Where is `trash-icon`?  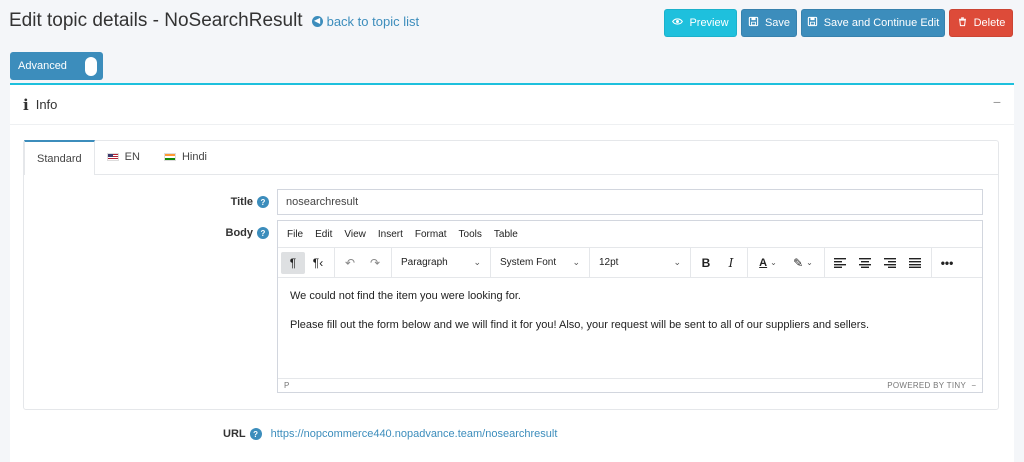 trash-icon is located at coordinates (962, 23).